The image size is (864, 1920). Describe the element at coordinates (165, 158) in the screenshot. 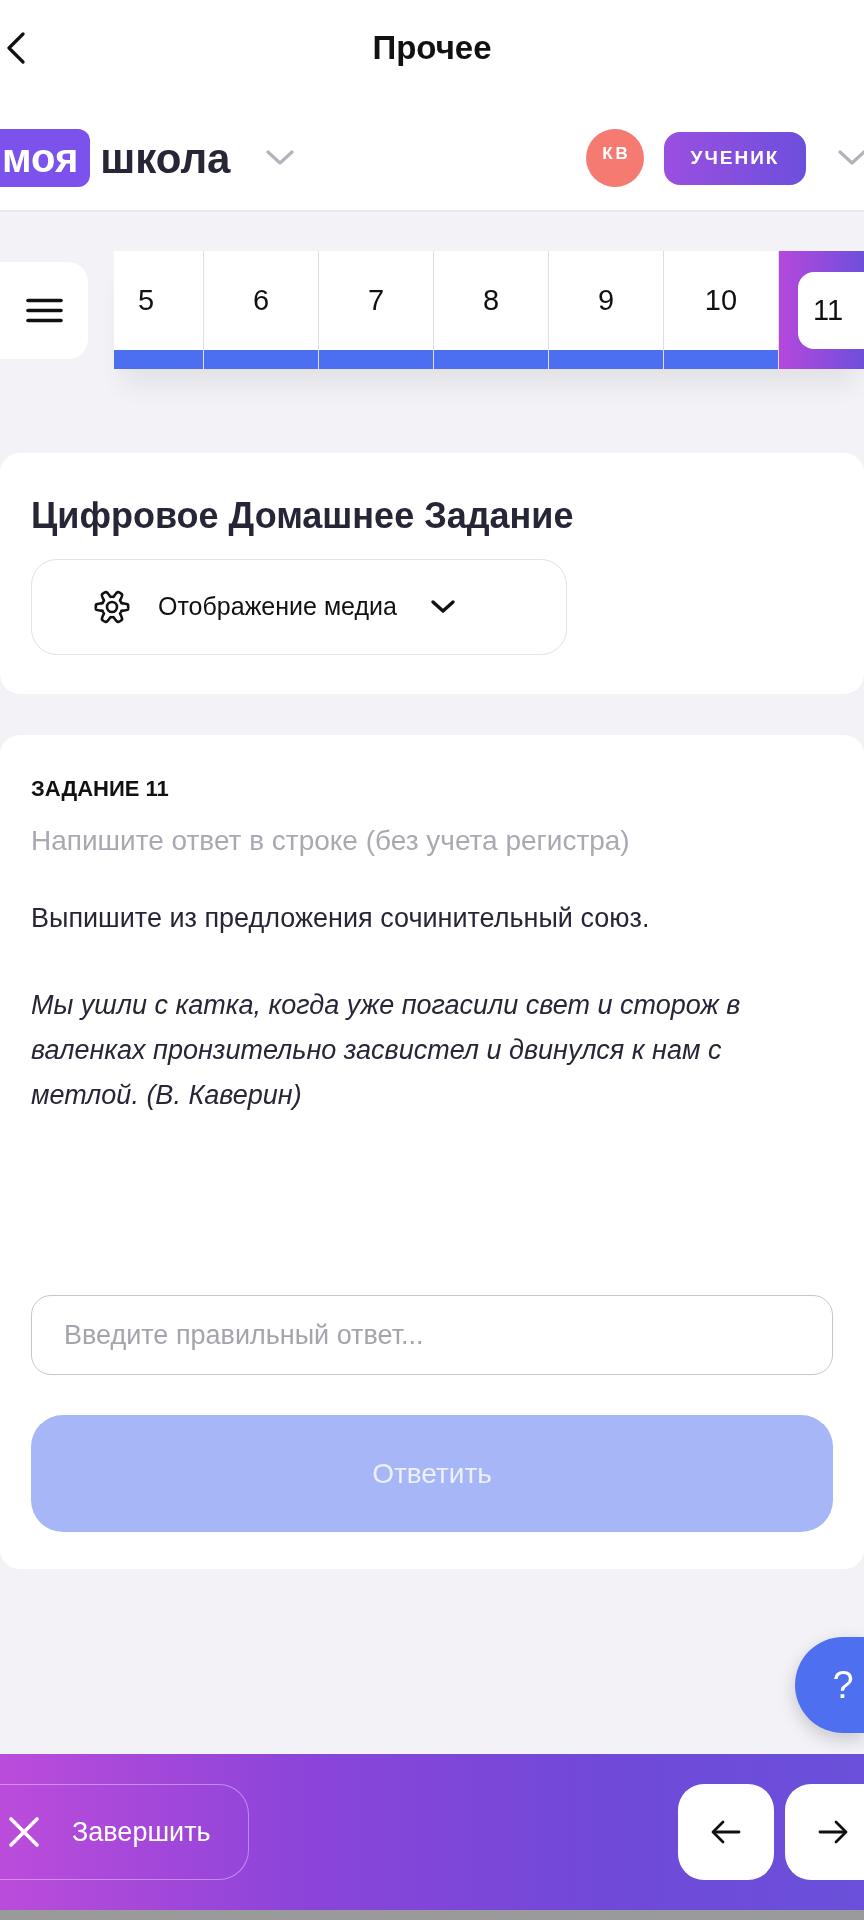

I see `logo-text: школа` at that location.